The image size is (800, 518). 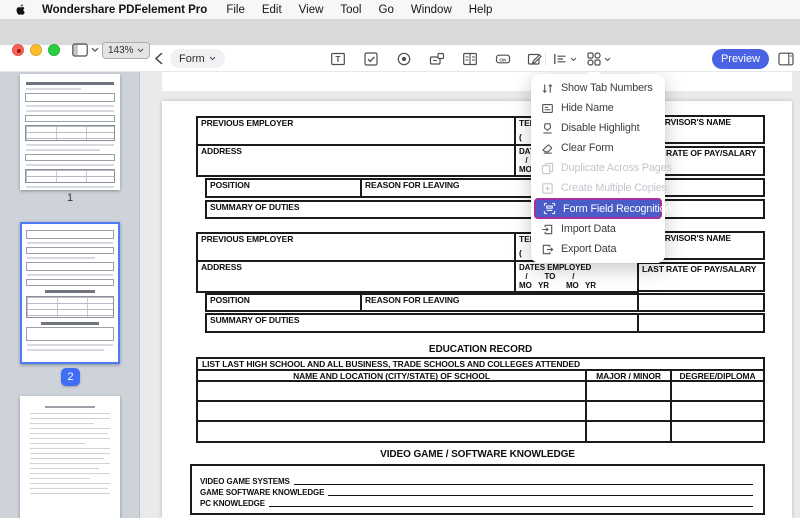 I want to click on field-position-2: POSITION, so click(x=283, y=302).